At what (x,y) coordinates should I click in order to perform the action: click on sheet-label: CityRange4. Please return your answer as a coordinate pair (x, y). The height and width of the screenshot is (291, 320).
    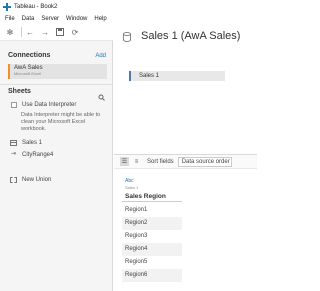
    Looking at the image, I should click on (38, 154).